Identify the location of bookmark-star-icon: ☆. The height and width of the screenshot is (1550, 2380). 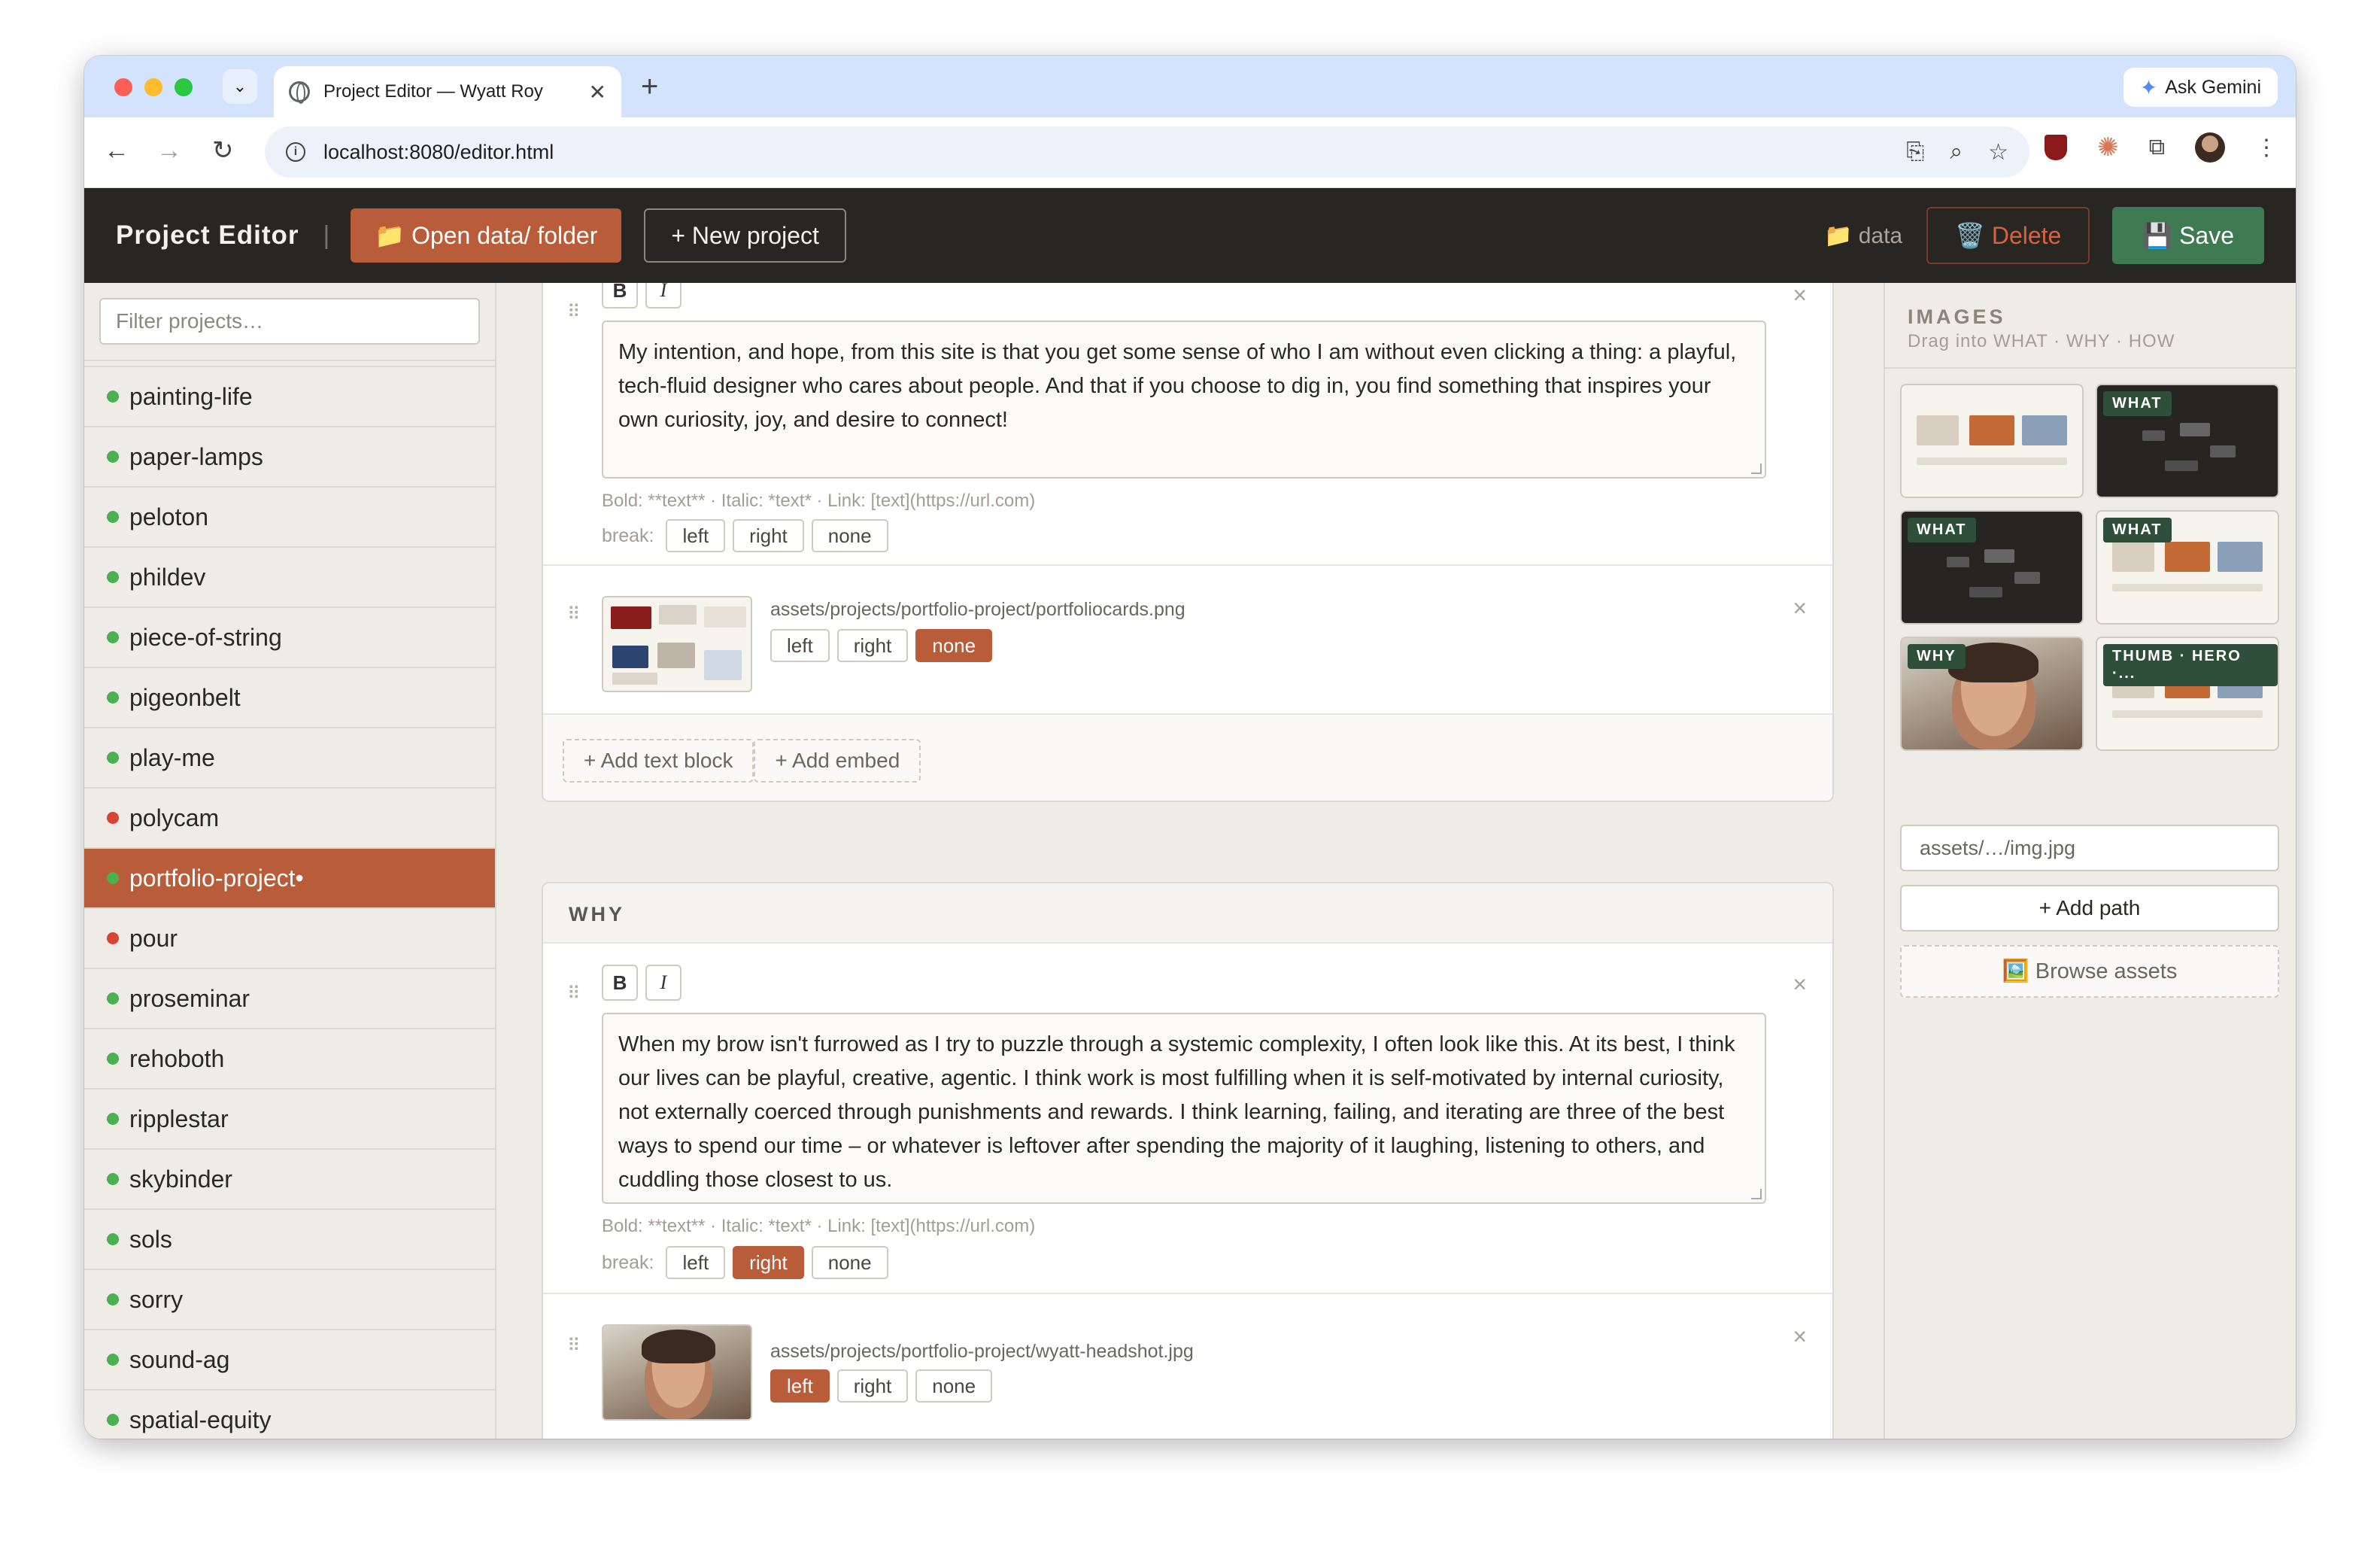
(1998, 152).